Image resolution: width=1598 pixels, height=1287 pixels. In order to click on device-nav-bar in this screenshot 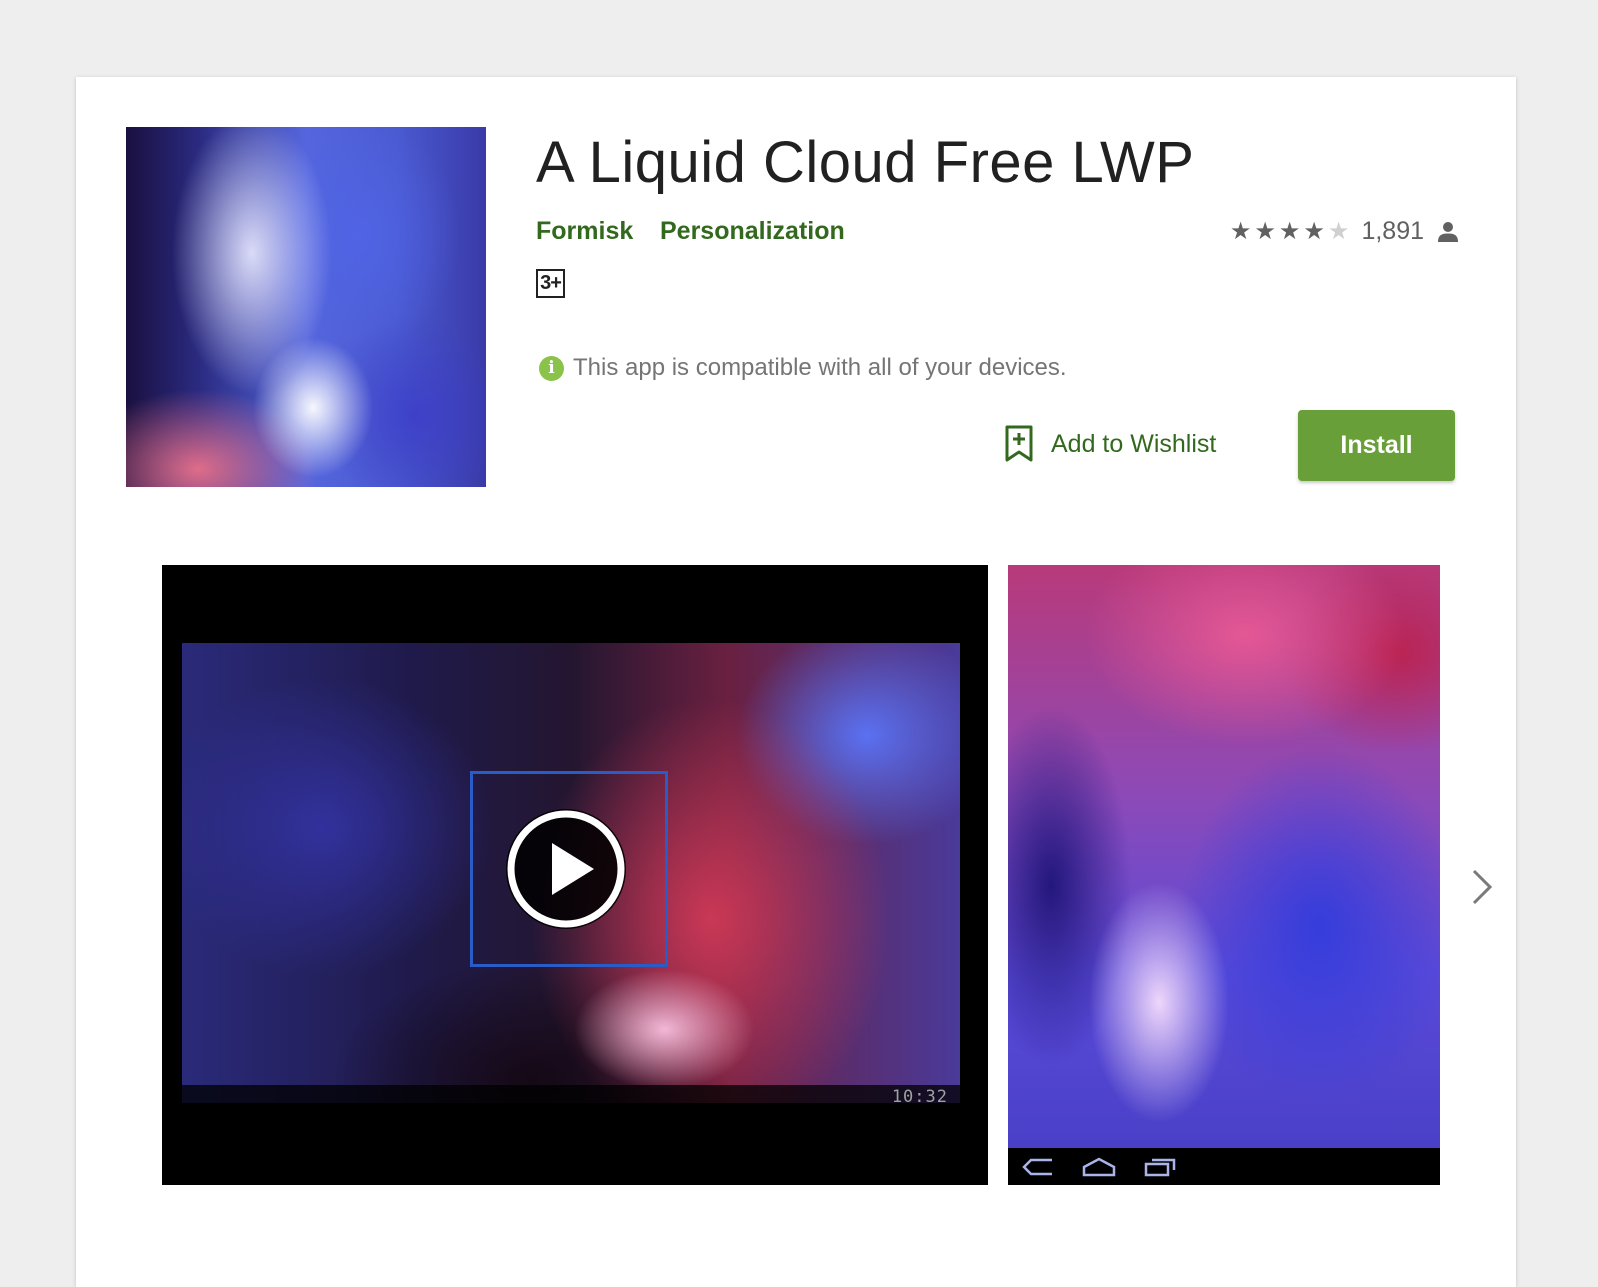, I will do `click(1224, 1166)`.